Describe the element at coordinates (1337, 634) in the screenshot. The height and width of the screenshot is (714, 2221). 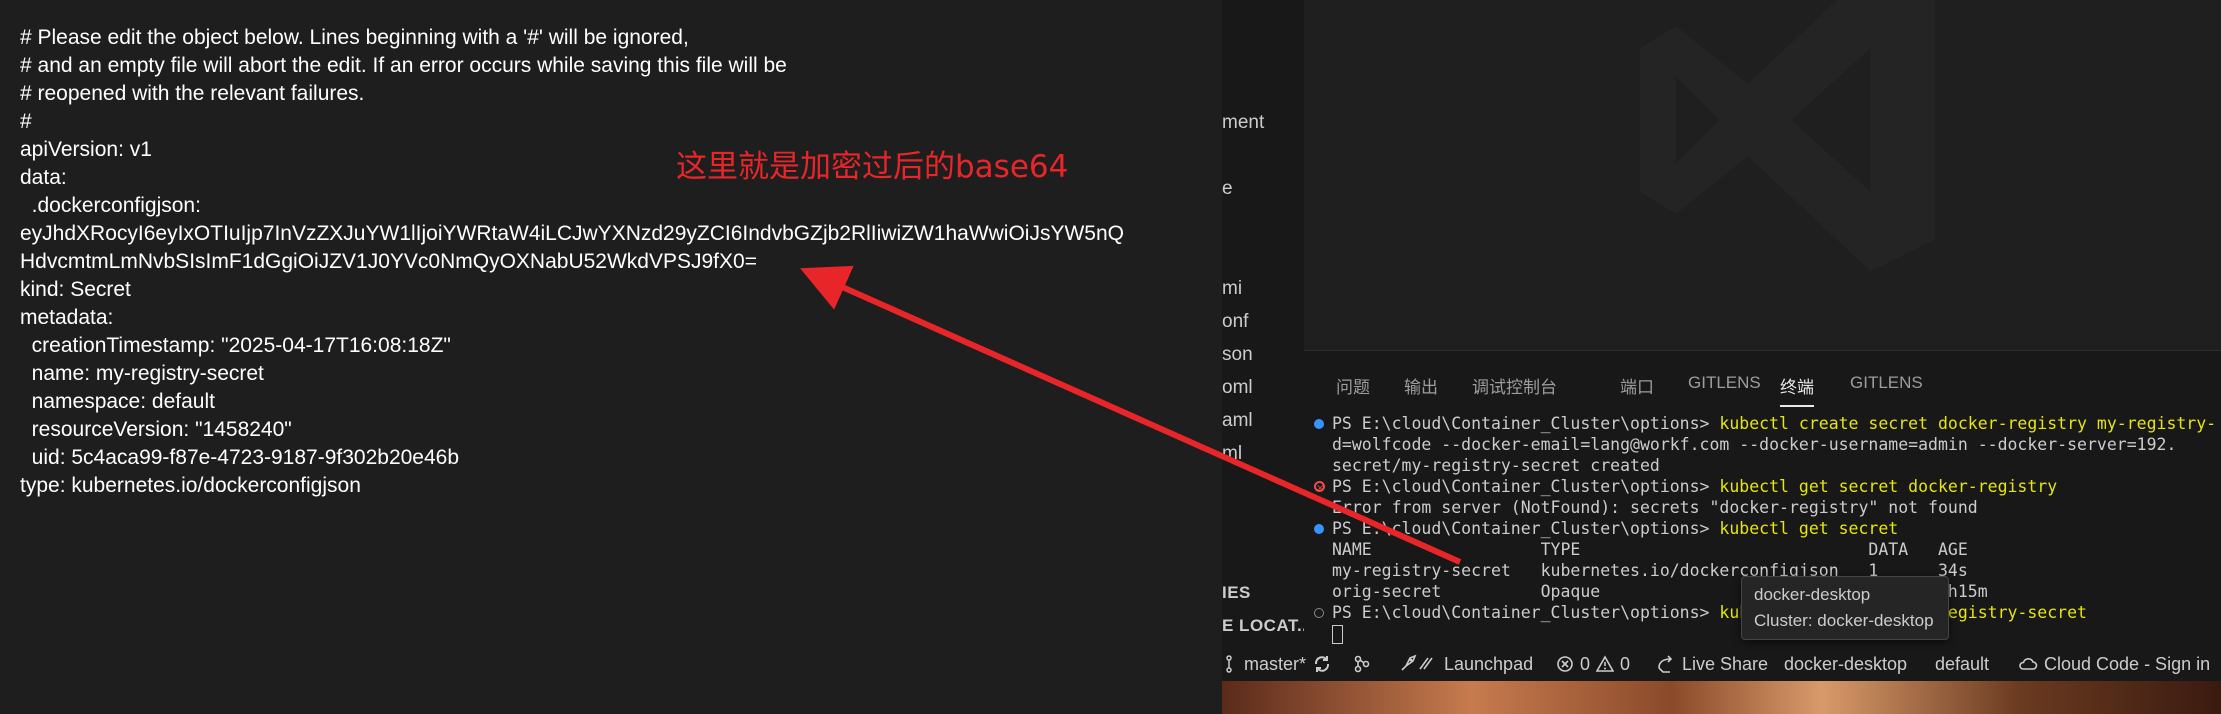
I see `terminal-cursor` at that location.